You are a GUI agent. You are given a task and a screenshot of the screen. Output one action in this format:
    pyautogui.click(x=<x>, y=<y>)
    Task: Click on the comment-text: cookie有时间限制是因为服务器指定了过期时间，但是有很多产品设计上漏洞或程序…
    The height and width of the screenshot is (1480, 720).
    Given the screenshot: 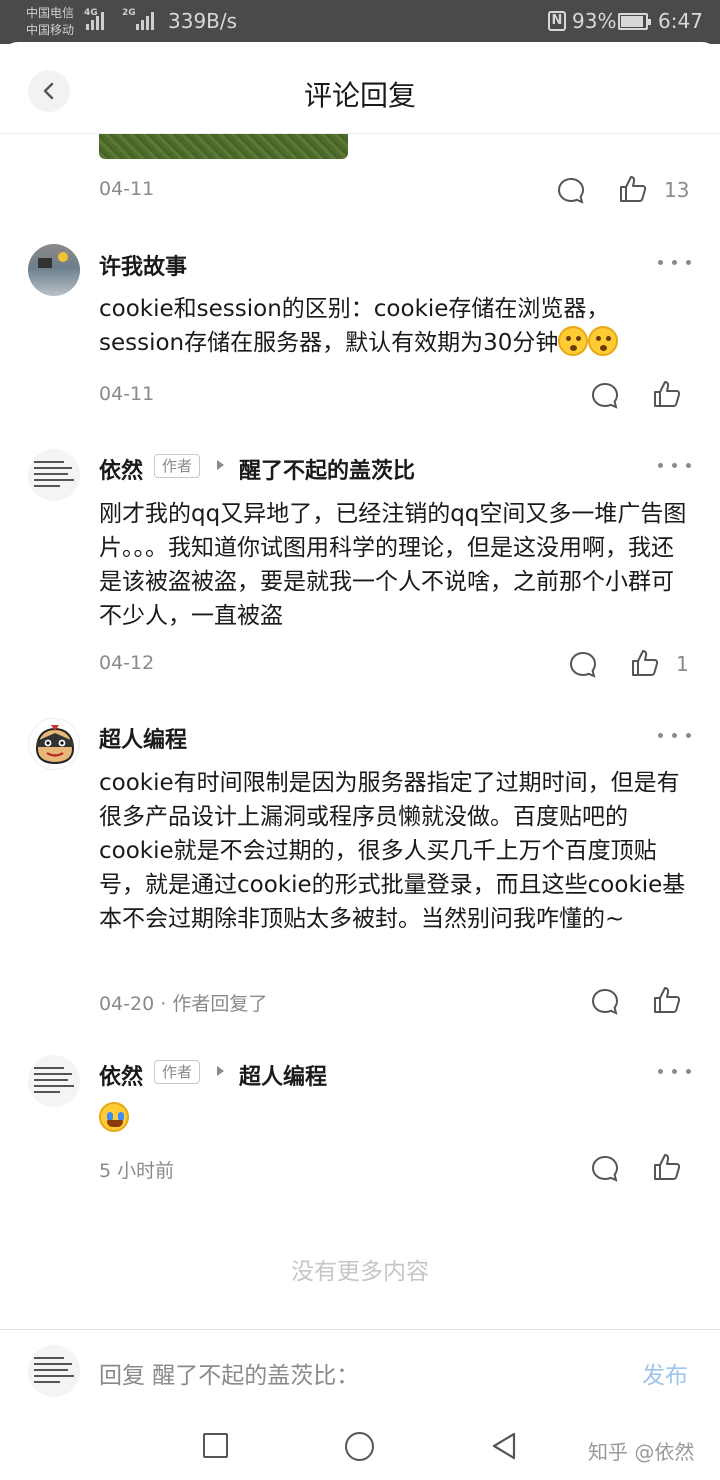 What is the action you would take?
    pyautogui.click(x=392, y=851)
    